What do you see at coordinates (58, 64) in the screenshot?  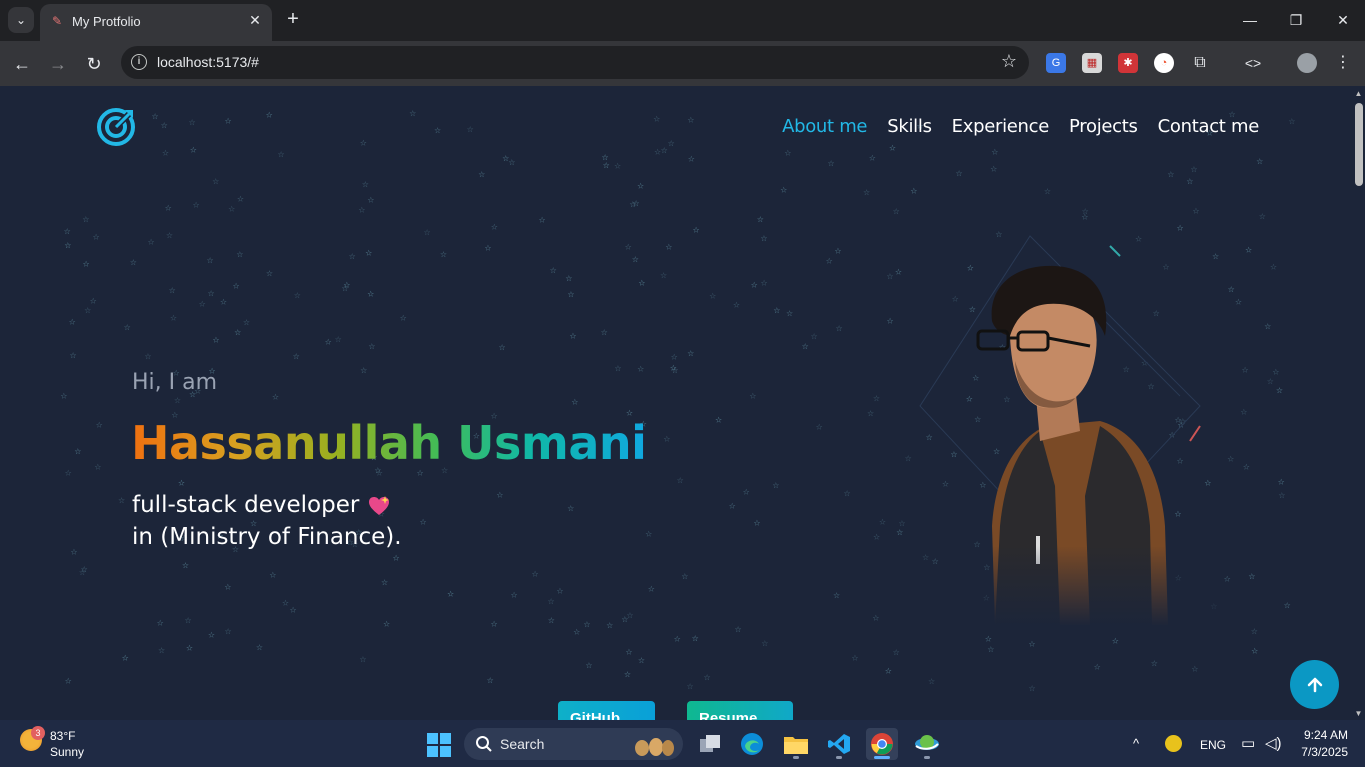 I see `forward-icon: →` at bounding box center [58, 64].